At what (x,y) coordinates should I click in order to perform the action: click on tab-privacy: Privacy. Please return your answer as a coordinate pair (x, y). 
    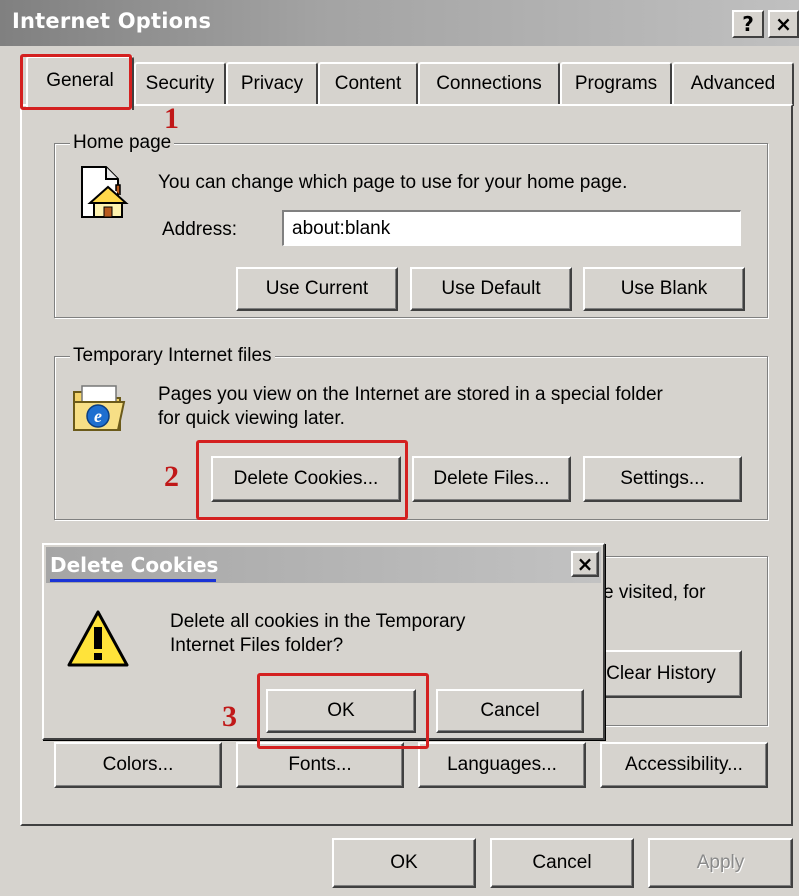
    Looking at the image, I should click on (272, 84).